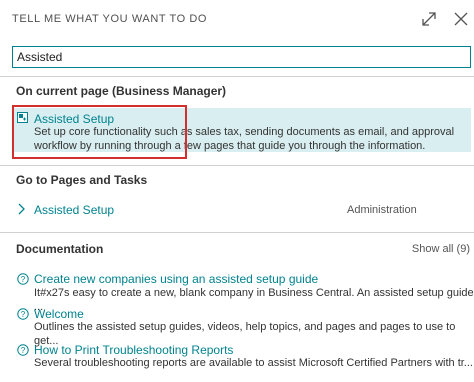 The width and height of the screenshot is (474, 382). Describe the element at coordinates (74, 119) in the screenshot. I see `result-title-assisted-setup: Assisted Setup` at that location.